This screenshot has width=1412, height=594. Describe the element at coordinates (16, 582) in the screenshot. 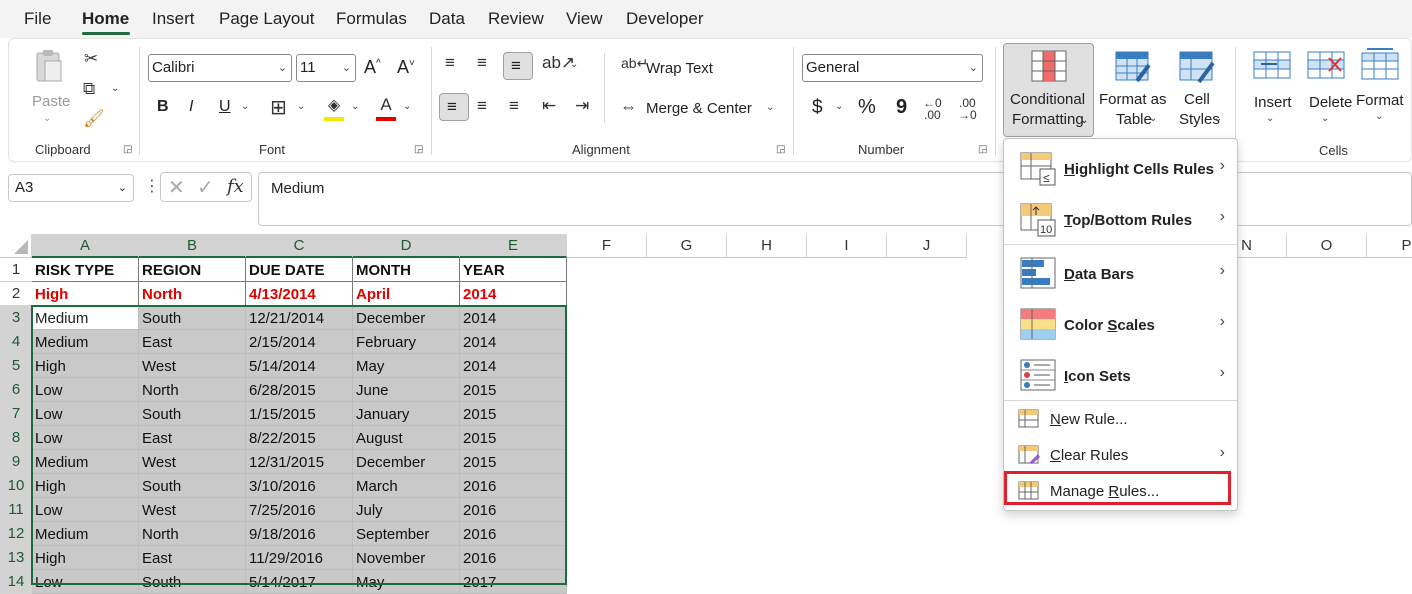

I see `row-header-14: 14` at that location.